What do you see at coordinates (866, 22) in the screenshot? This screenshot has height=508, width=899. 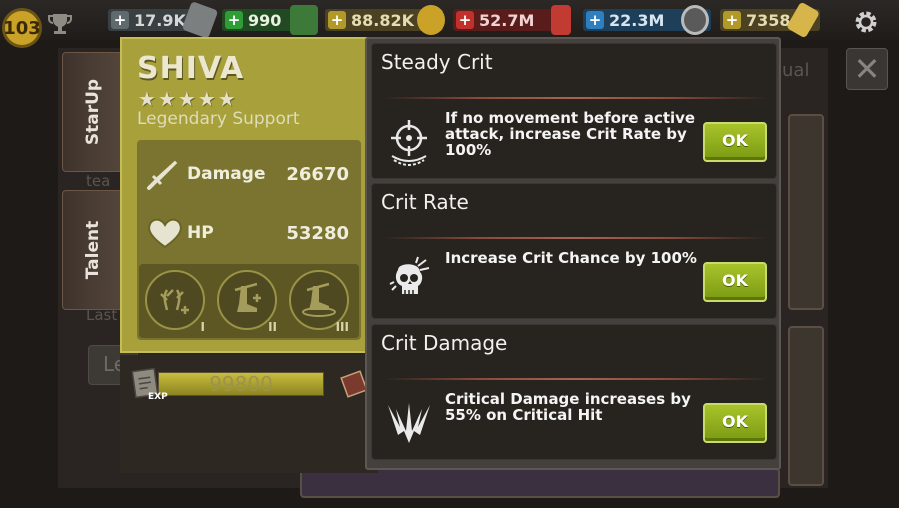 I see `gear-icon` at bounding box center [866, 22].